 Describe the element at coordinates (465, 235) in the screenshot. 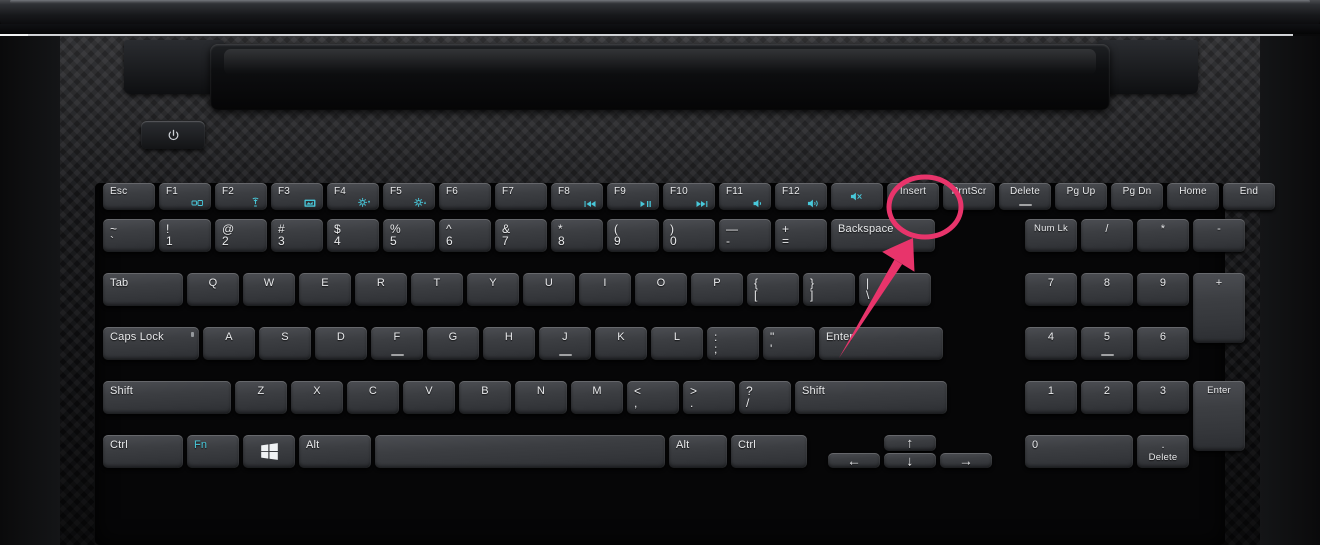

I see `key-6: ^ 6` at that location.